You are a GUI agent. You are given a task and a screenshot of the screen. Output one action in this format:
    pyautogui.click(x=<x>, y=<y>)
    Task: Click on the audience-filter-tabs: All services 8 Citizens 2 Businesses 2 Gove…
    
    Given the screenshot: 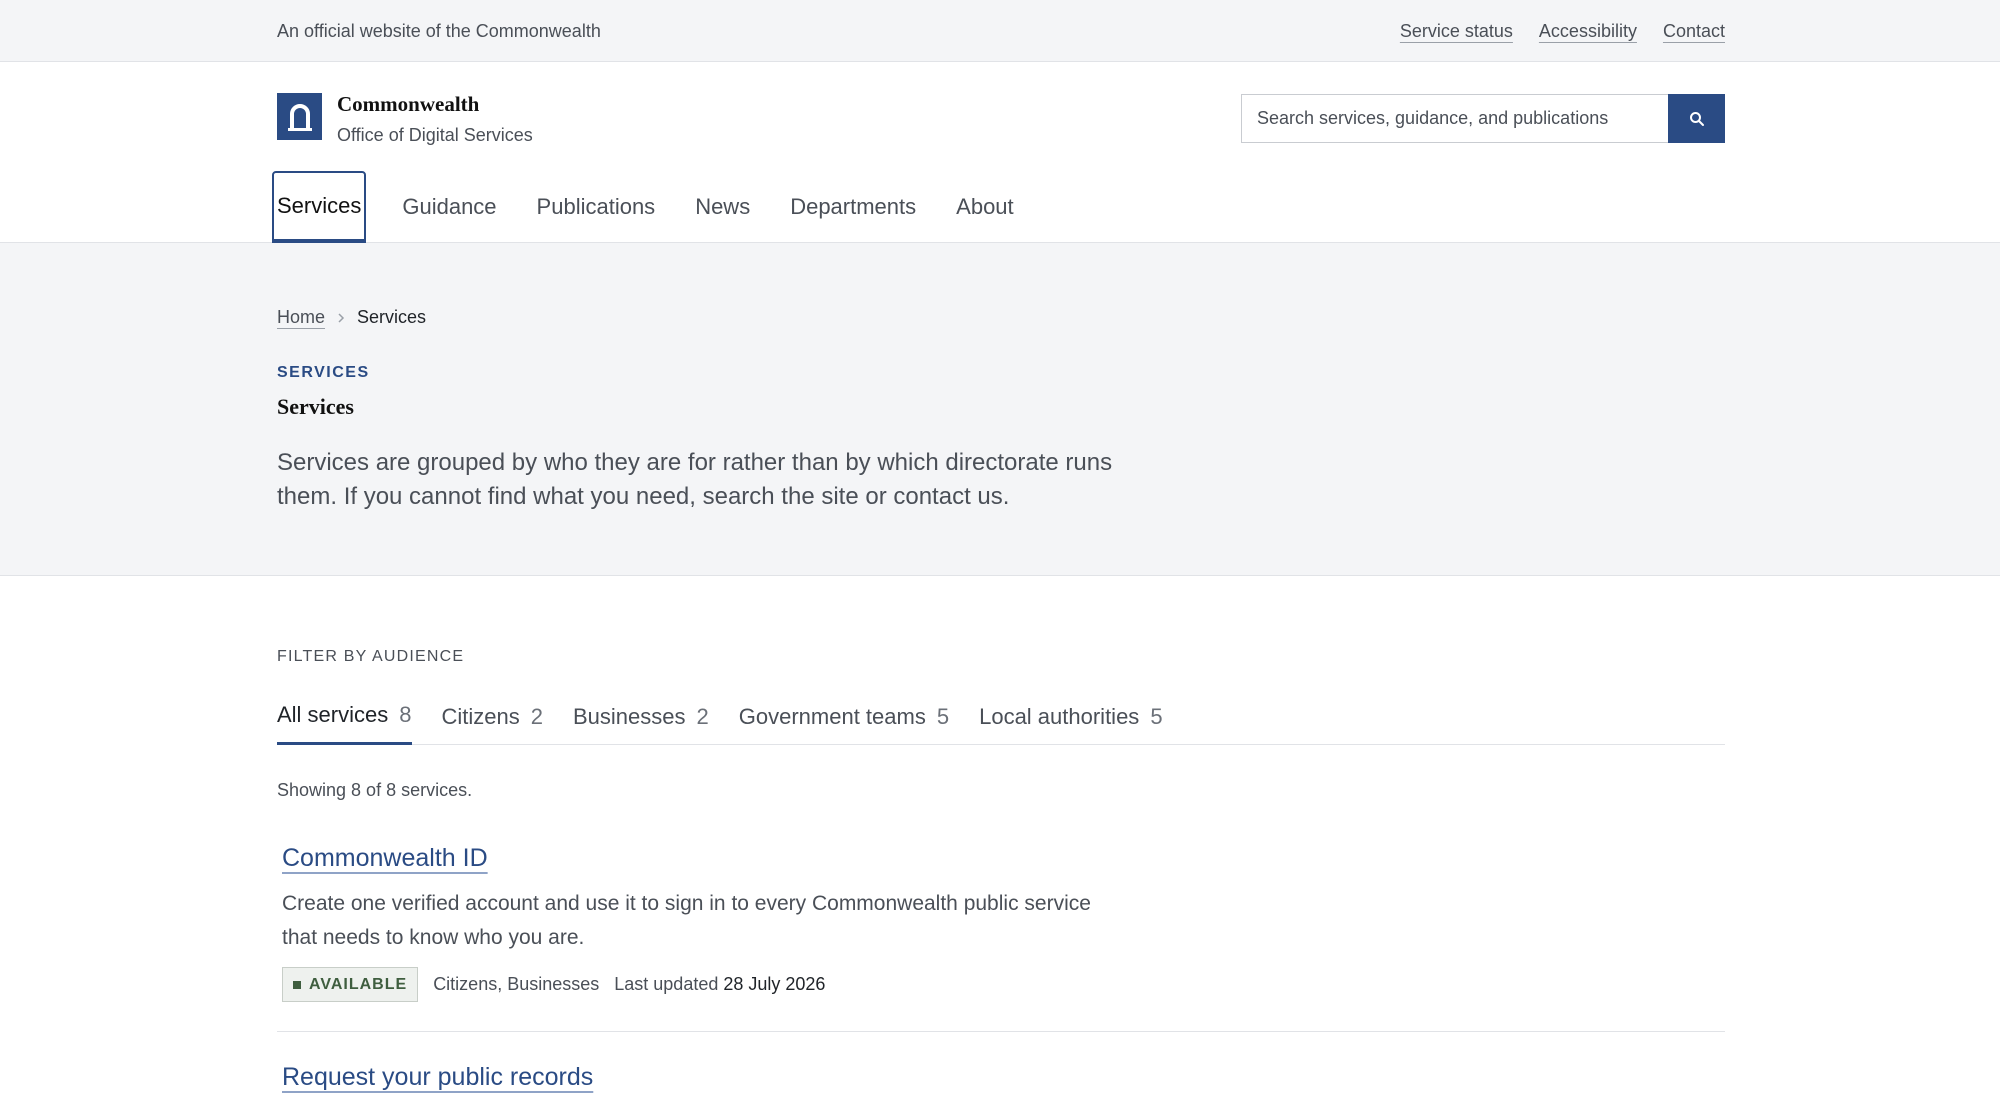 What is the action you would take?
    pyautogui.click(x=1001, y=716)
    